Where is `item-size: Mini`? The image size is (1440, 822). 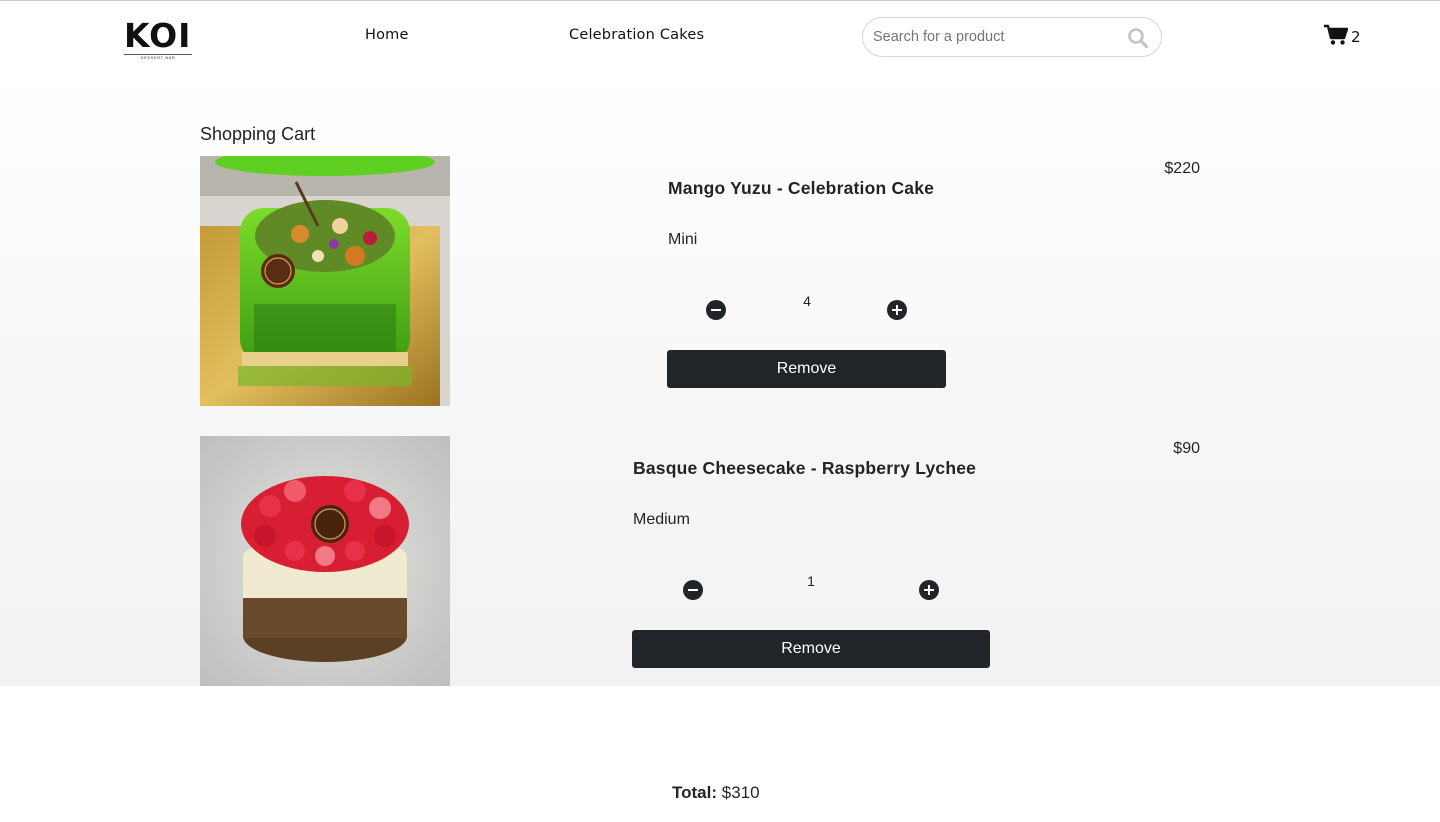
item-size: Mini is located at coordinates (683, 239).